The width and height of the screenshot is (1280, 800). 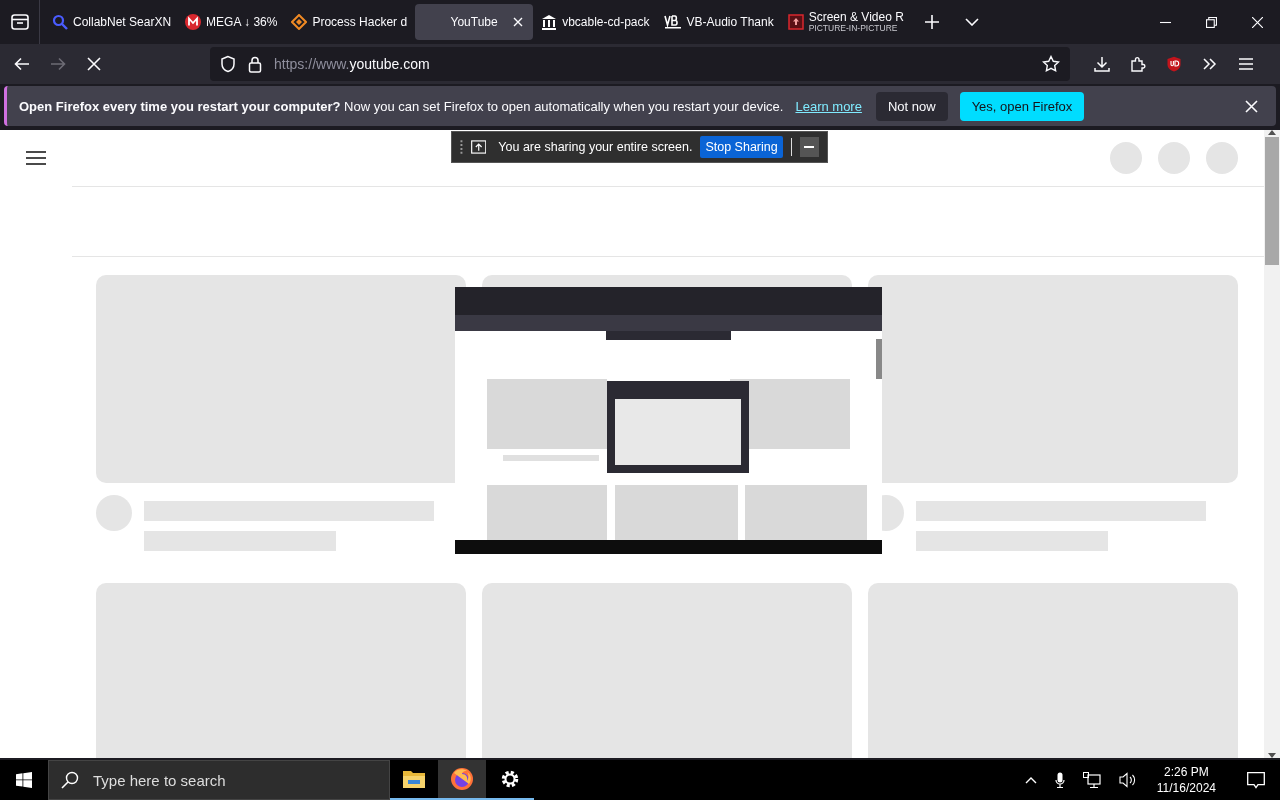 What do you see at coordinates (70, 780) in the screenshot?
I see `search-icon` at bounding box center [70, 780].